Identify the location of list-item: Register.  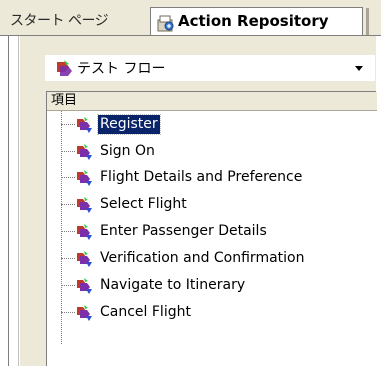
(212, 124).